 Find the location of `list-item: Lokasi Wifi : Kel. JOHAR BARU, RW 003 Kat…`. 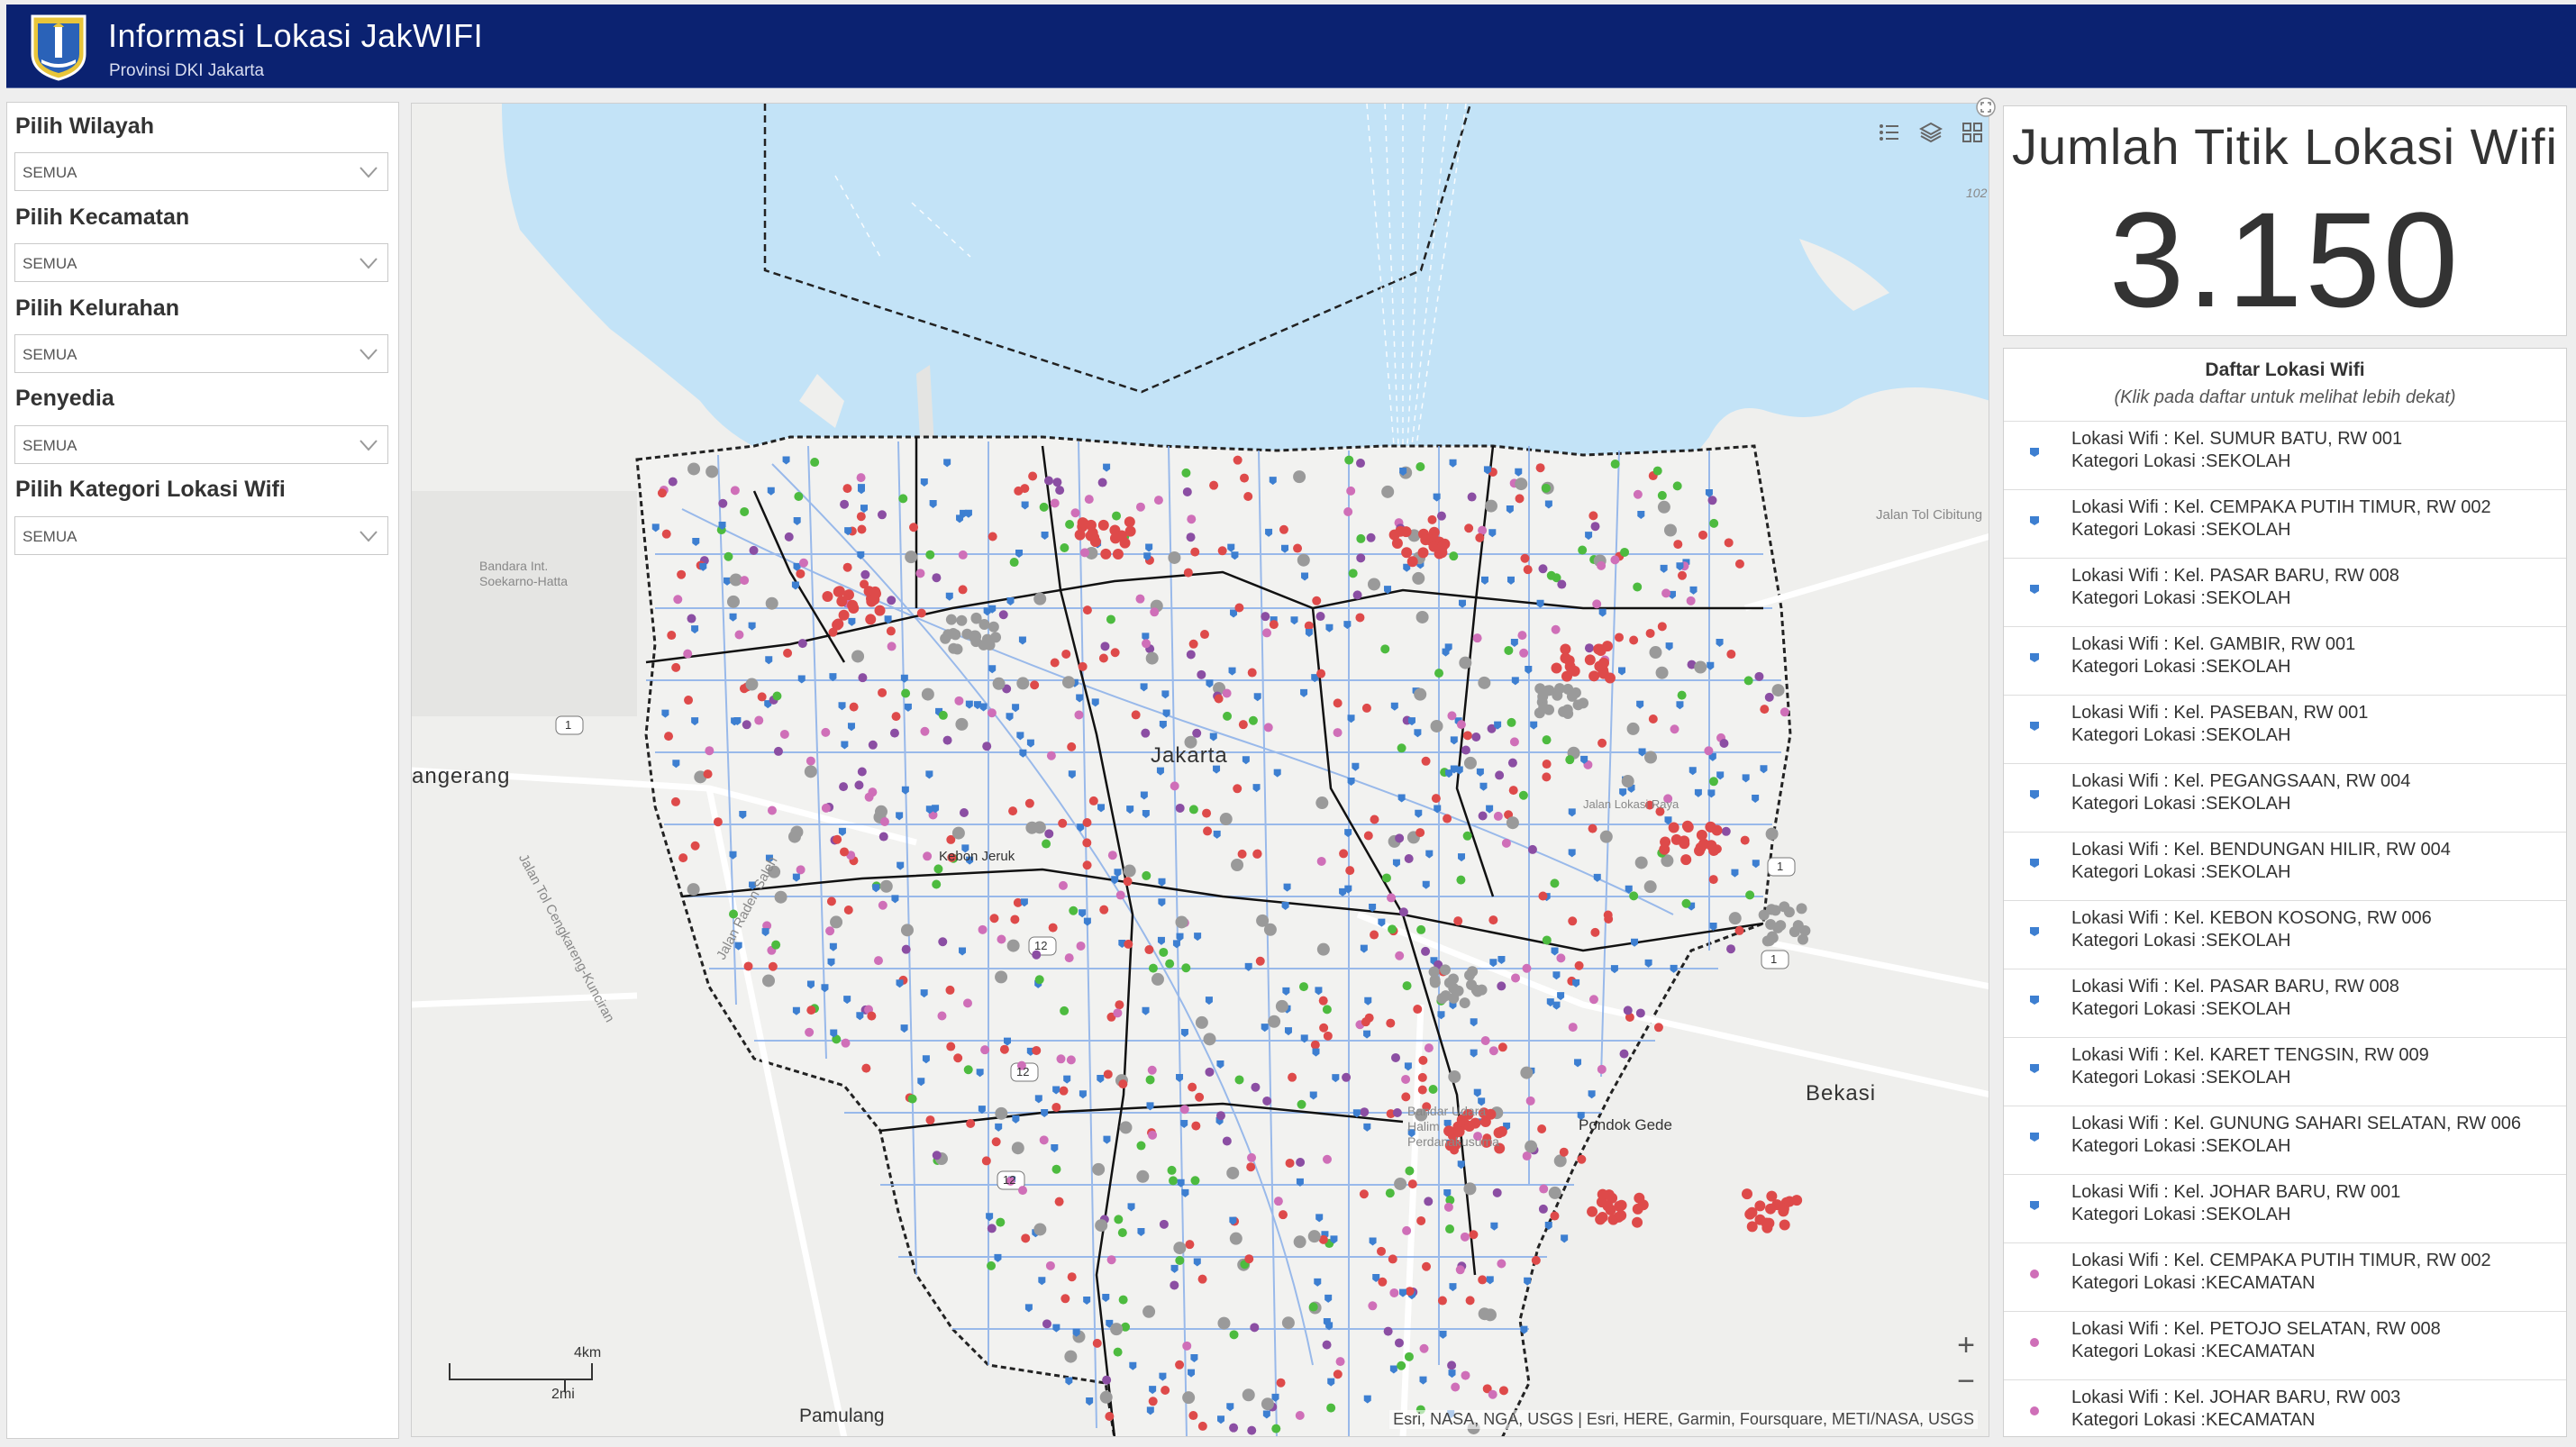

list-item: Lokasi Wifi : Kel. JOHAR BARU, RW 003 Kat… is located at coordinates (2285, 1407).